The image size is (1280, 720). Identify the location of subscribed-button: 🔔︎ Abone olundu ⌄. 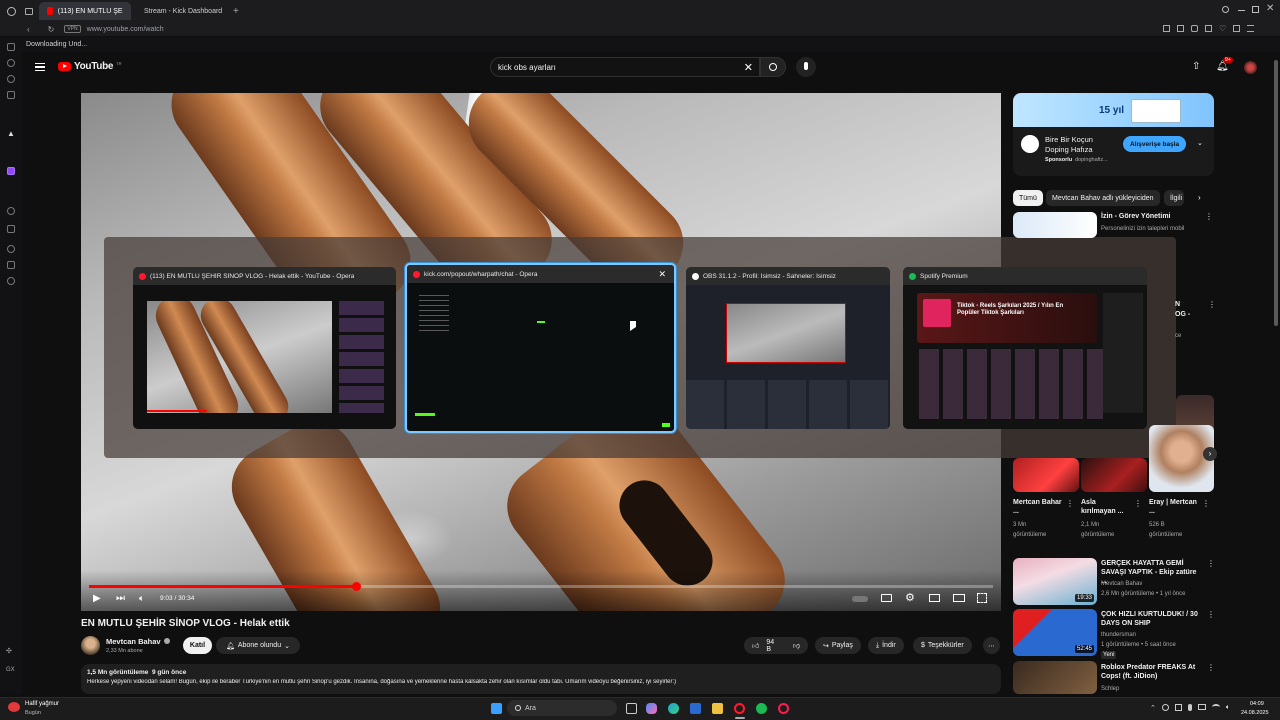
(258, 645).